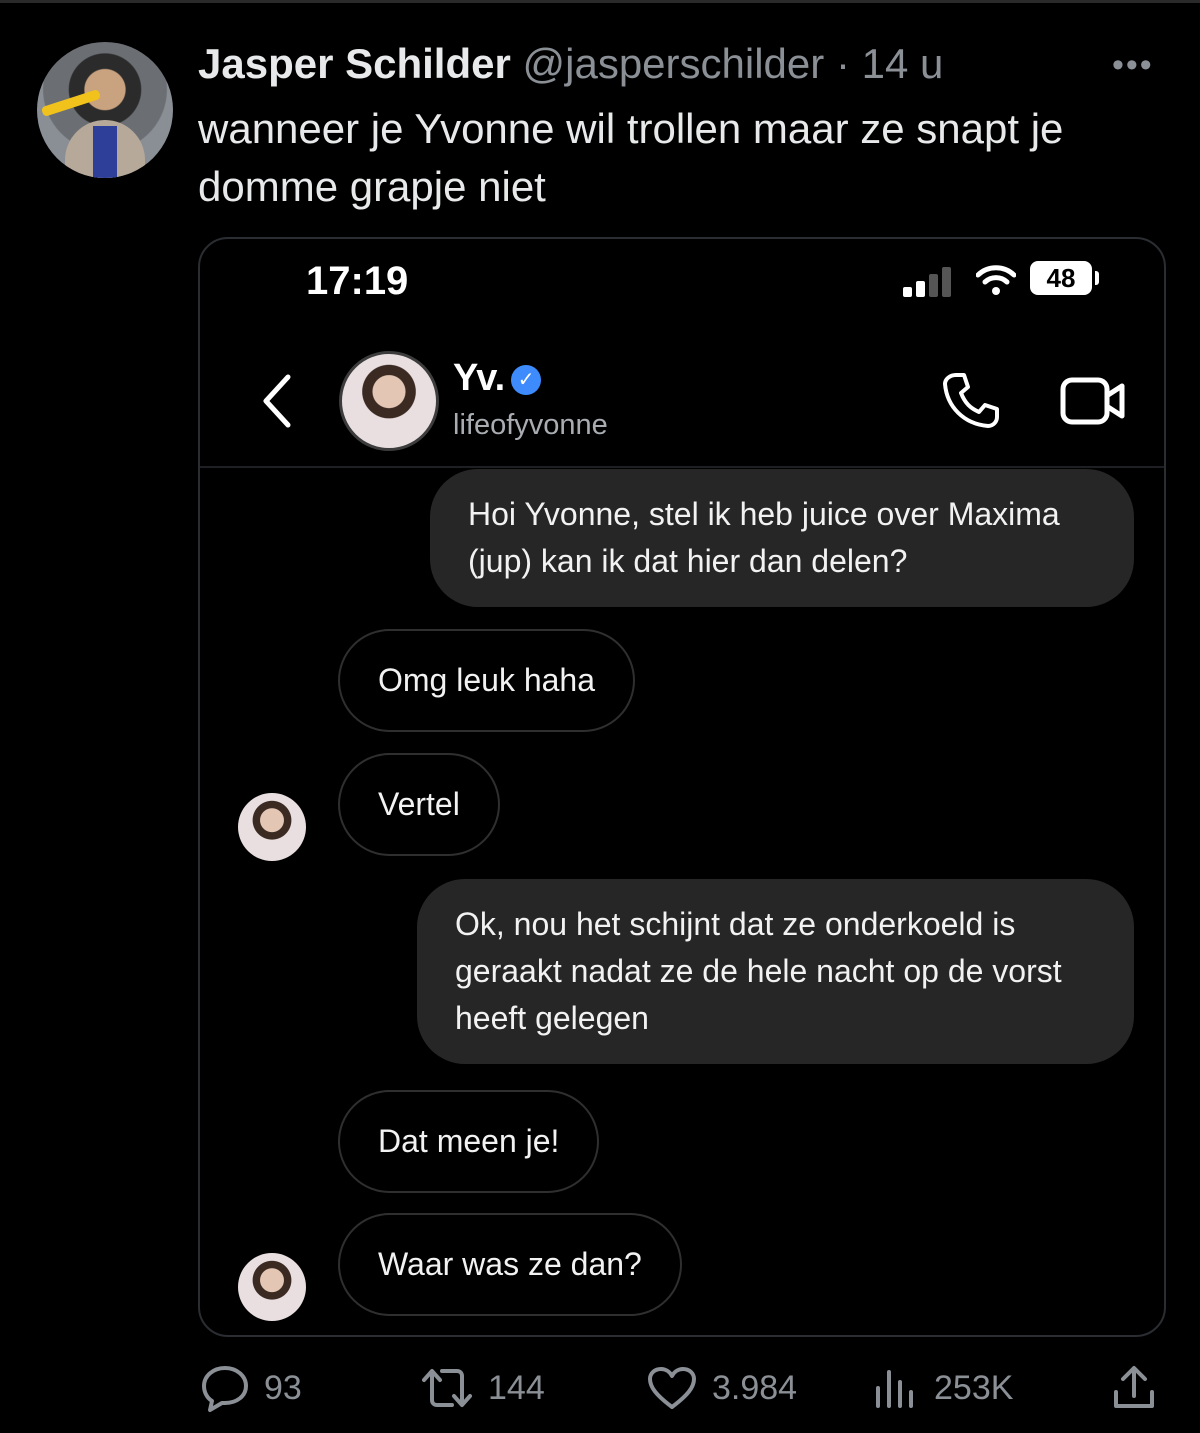 The height and width of the screenshot is (1433, 1200). Describe the element at coordinates (1097, 278) in the screenshot. I see `battery-tip` at that location.